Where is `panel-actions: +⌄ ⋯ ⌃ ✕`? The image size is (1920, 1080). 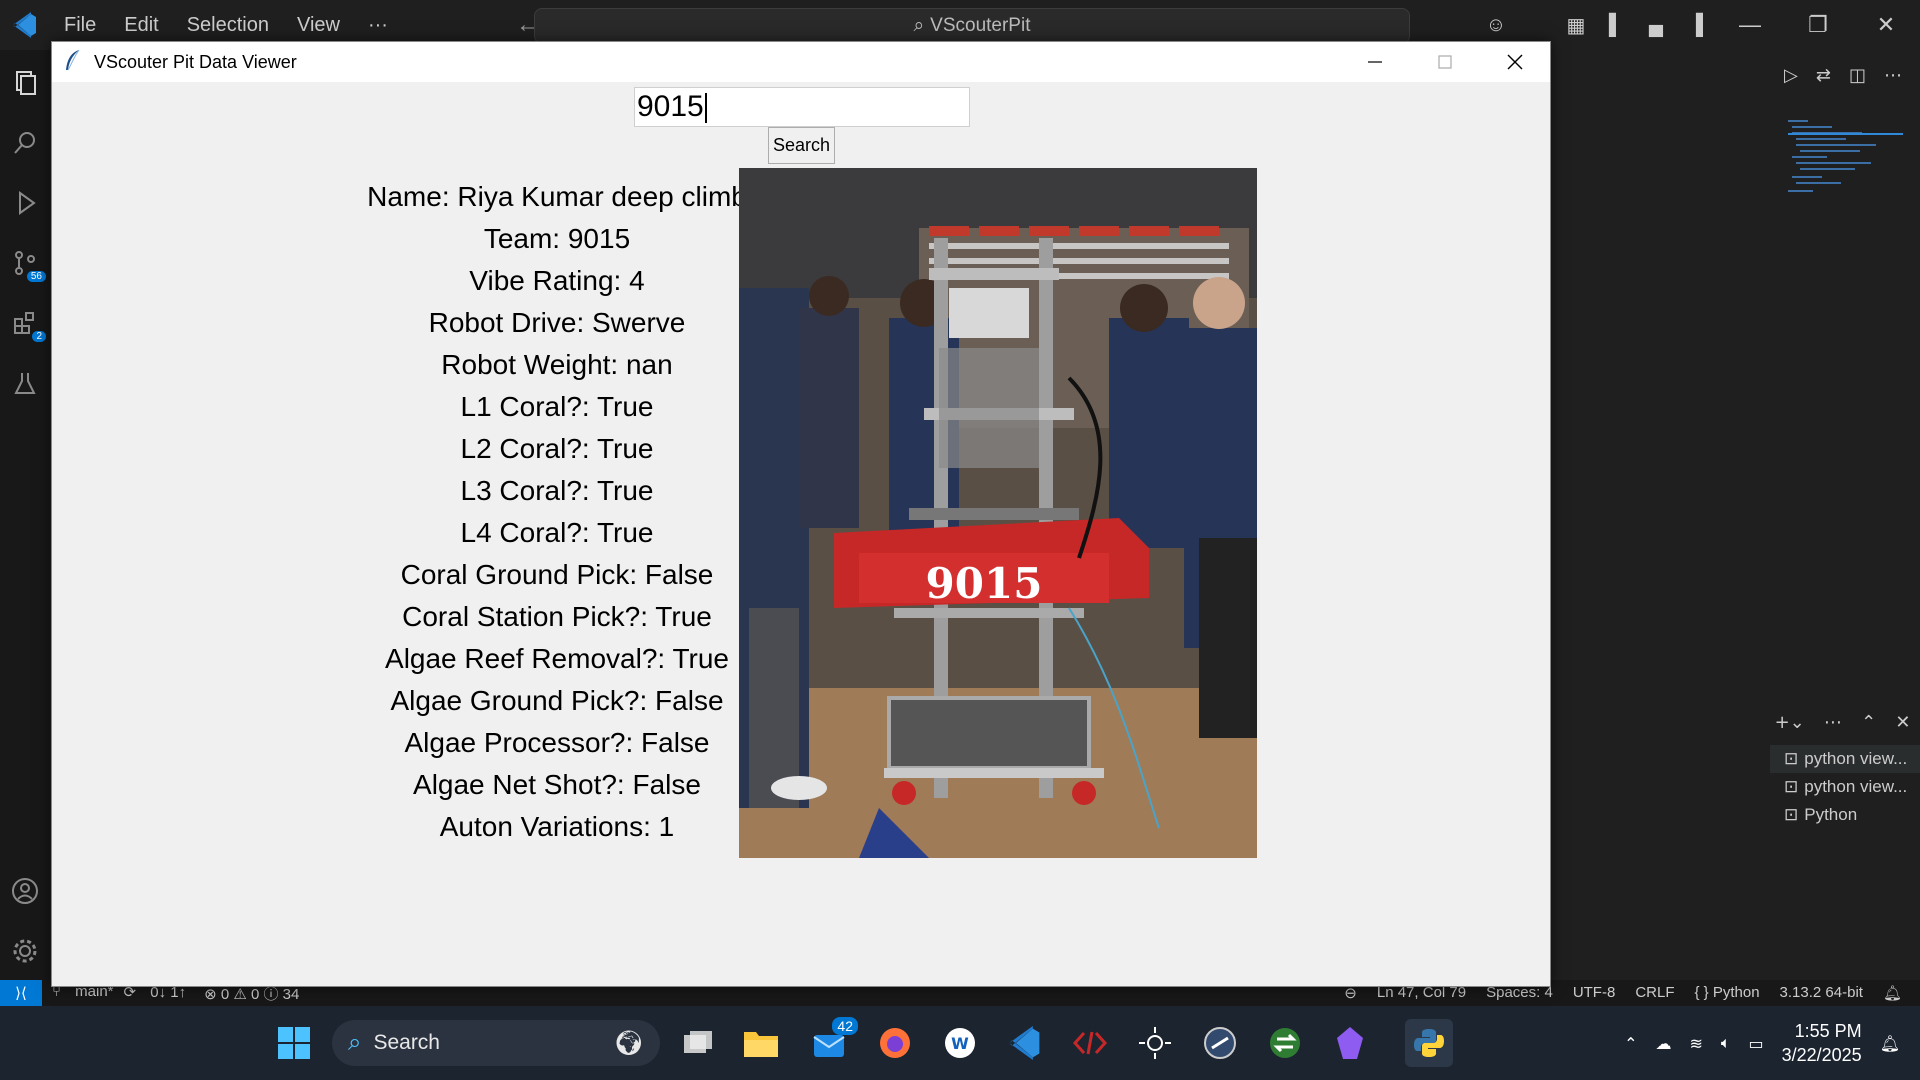
panel-actions: +⌄ ⋯ ⌃ ✕ is located at coordinates (1842, 722).